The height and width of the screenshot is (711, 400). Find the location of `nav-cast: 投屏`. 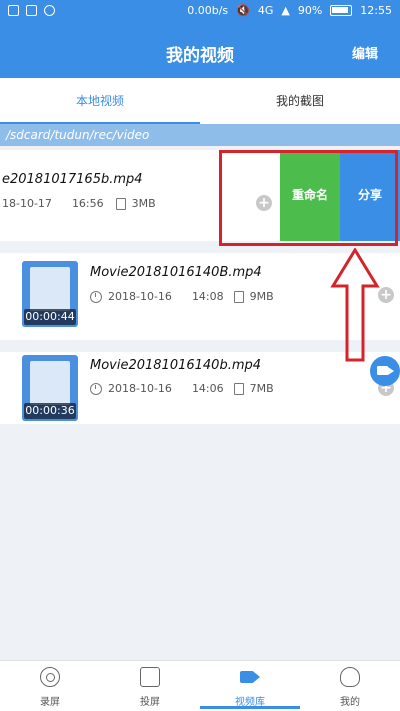

nav-cast: 投屏 is located at coordinates (150, 686).